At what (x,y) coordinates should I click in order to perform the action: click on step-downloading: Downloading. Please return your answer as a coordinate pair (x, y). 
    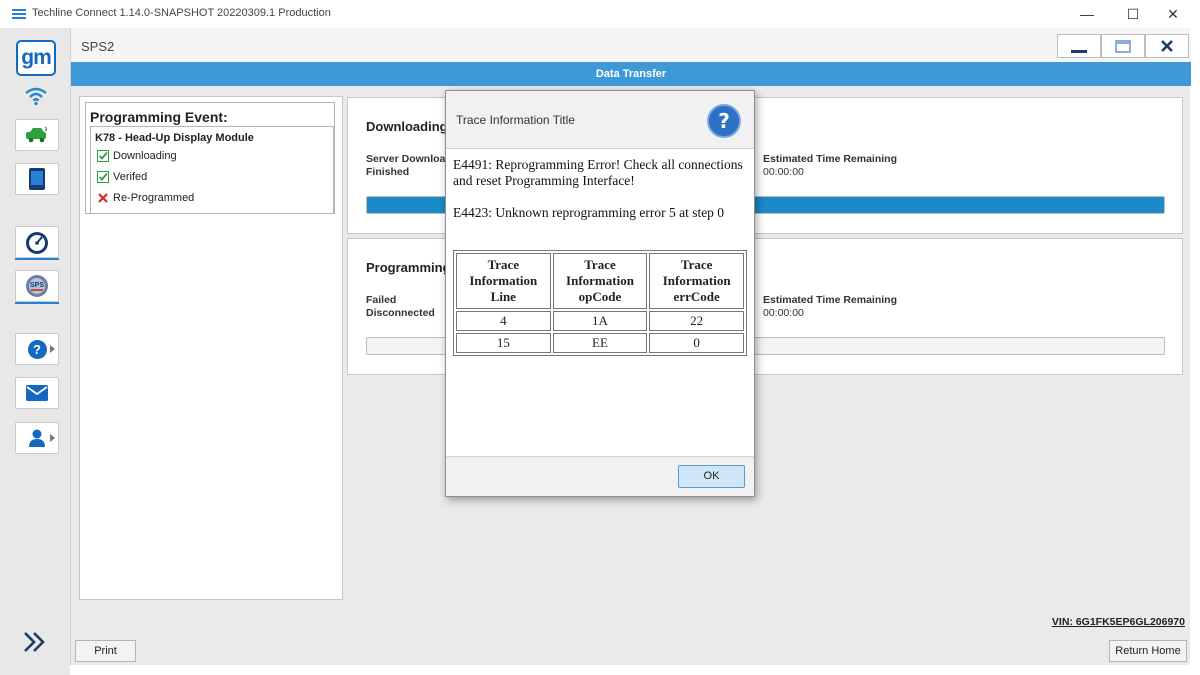
    Looking at the image, I should click on (137, 156).